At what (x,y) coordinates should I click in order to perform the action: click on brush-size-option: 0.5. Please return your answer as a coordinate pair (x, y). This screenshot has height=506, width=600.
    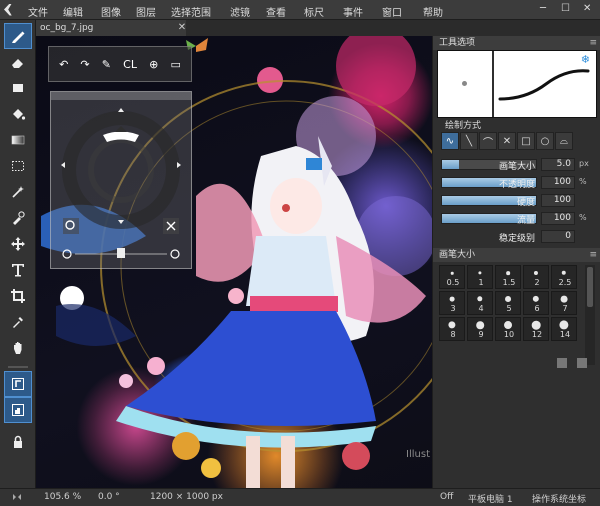
    Looking at the image, I should click on (452, 277).